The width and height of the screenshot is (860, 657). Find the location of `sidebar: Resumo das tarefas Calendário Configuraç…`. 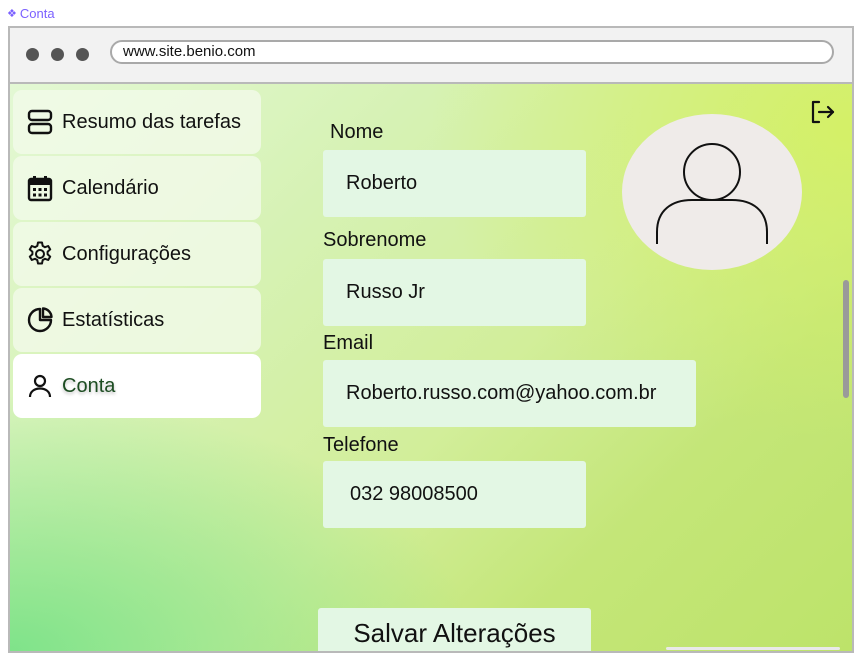

sidebar: Resumo das tarefas Calendário Configuraç… is located at coordinates (137, 255).